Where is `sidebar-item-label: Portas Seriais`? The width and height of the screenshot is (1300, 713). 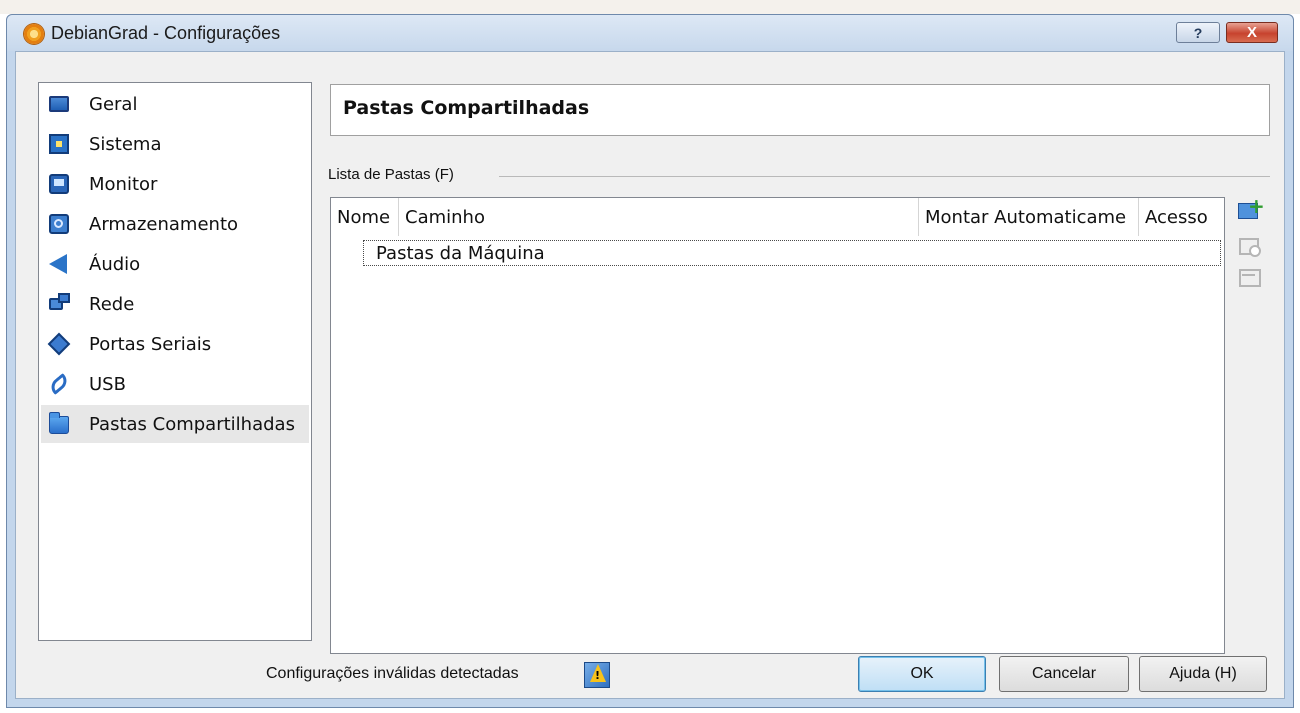
sidebar-item-label: Portas Seriais is located at coordinates (150, 344).